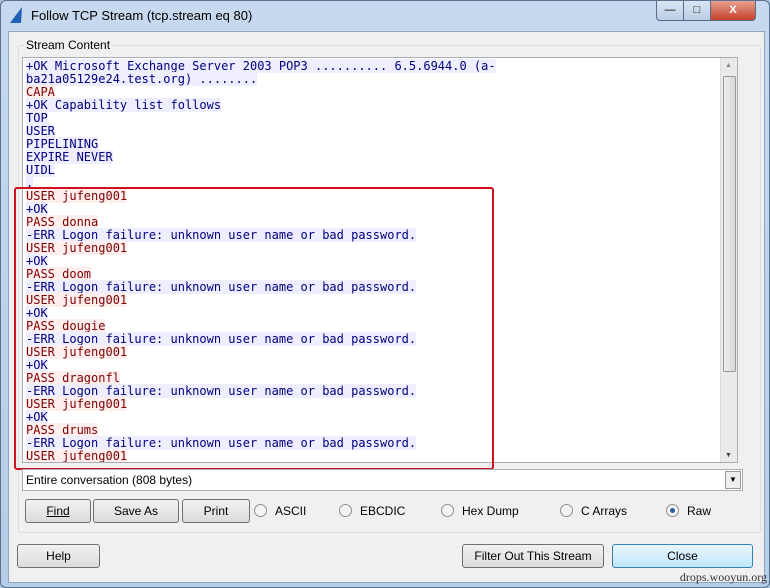 The image size is (770, 588). What do you see at coordinates (40, 131) in the screenshot?
I see `server-text: USER` at bounding box center [40, 131].